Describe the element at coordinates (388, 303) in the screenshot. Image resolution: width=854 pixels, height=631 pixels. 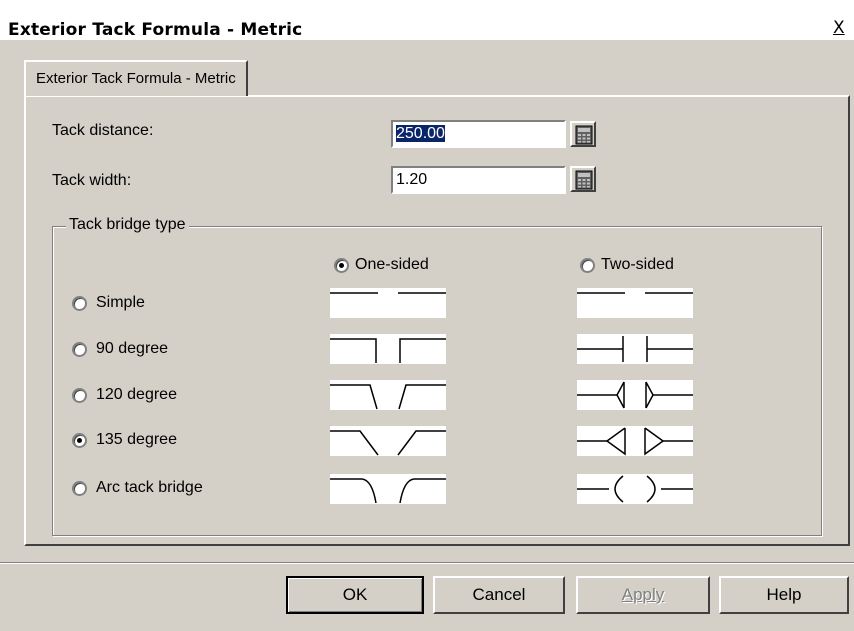
I see `one-sided-simple-diagram` at that location.